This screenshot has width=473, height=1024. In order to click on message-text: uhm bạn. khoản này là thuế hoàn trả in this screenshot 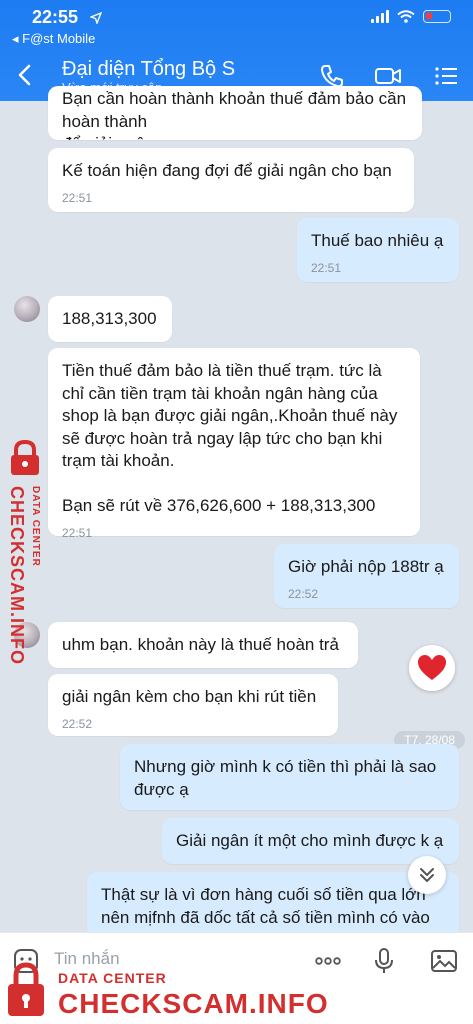, I will do `click(200, 644)`.